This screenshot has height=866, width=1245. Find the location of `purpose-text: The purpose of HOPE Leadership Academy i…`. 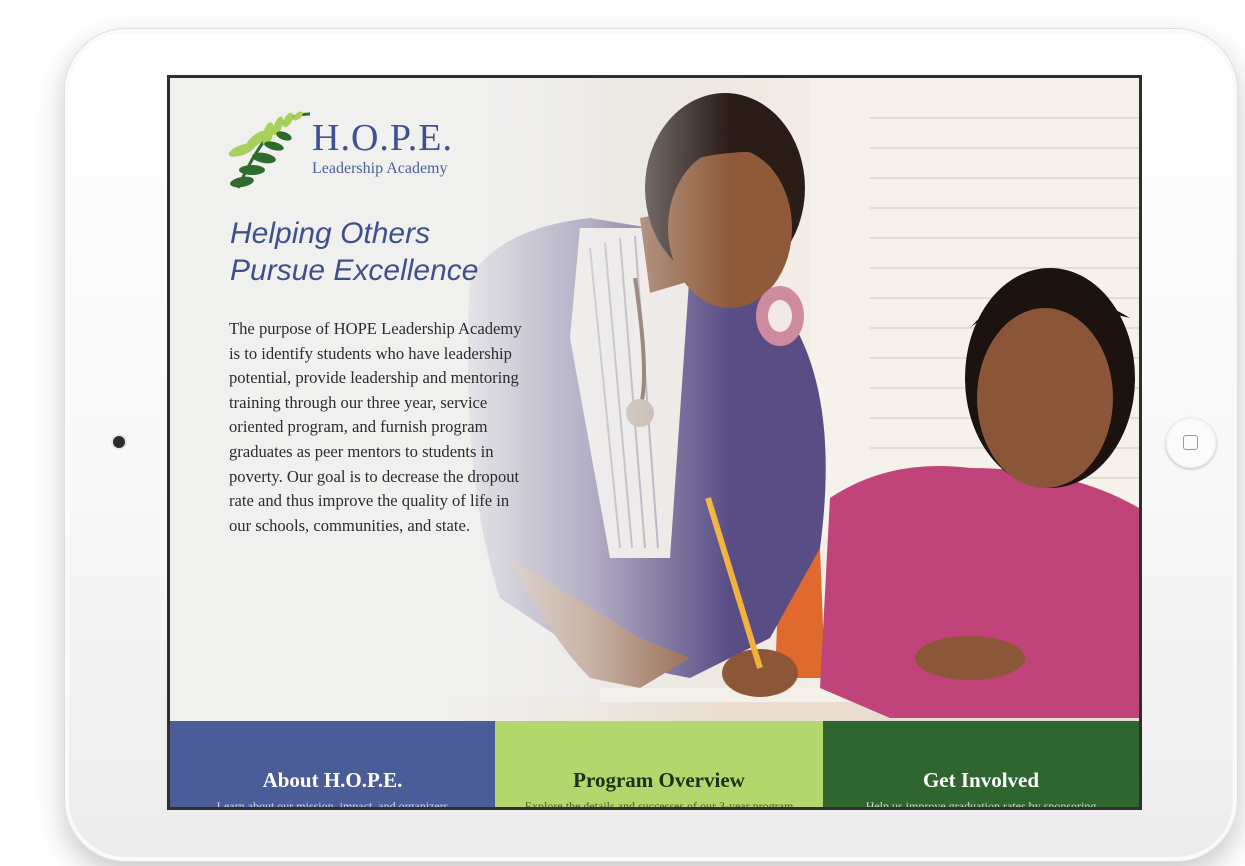

purpose-text: The purpose of HOPE Leadership Academy i… is located at coordinates (375, 427).